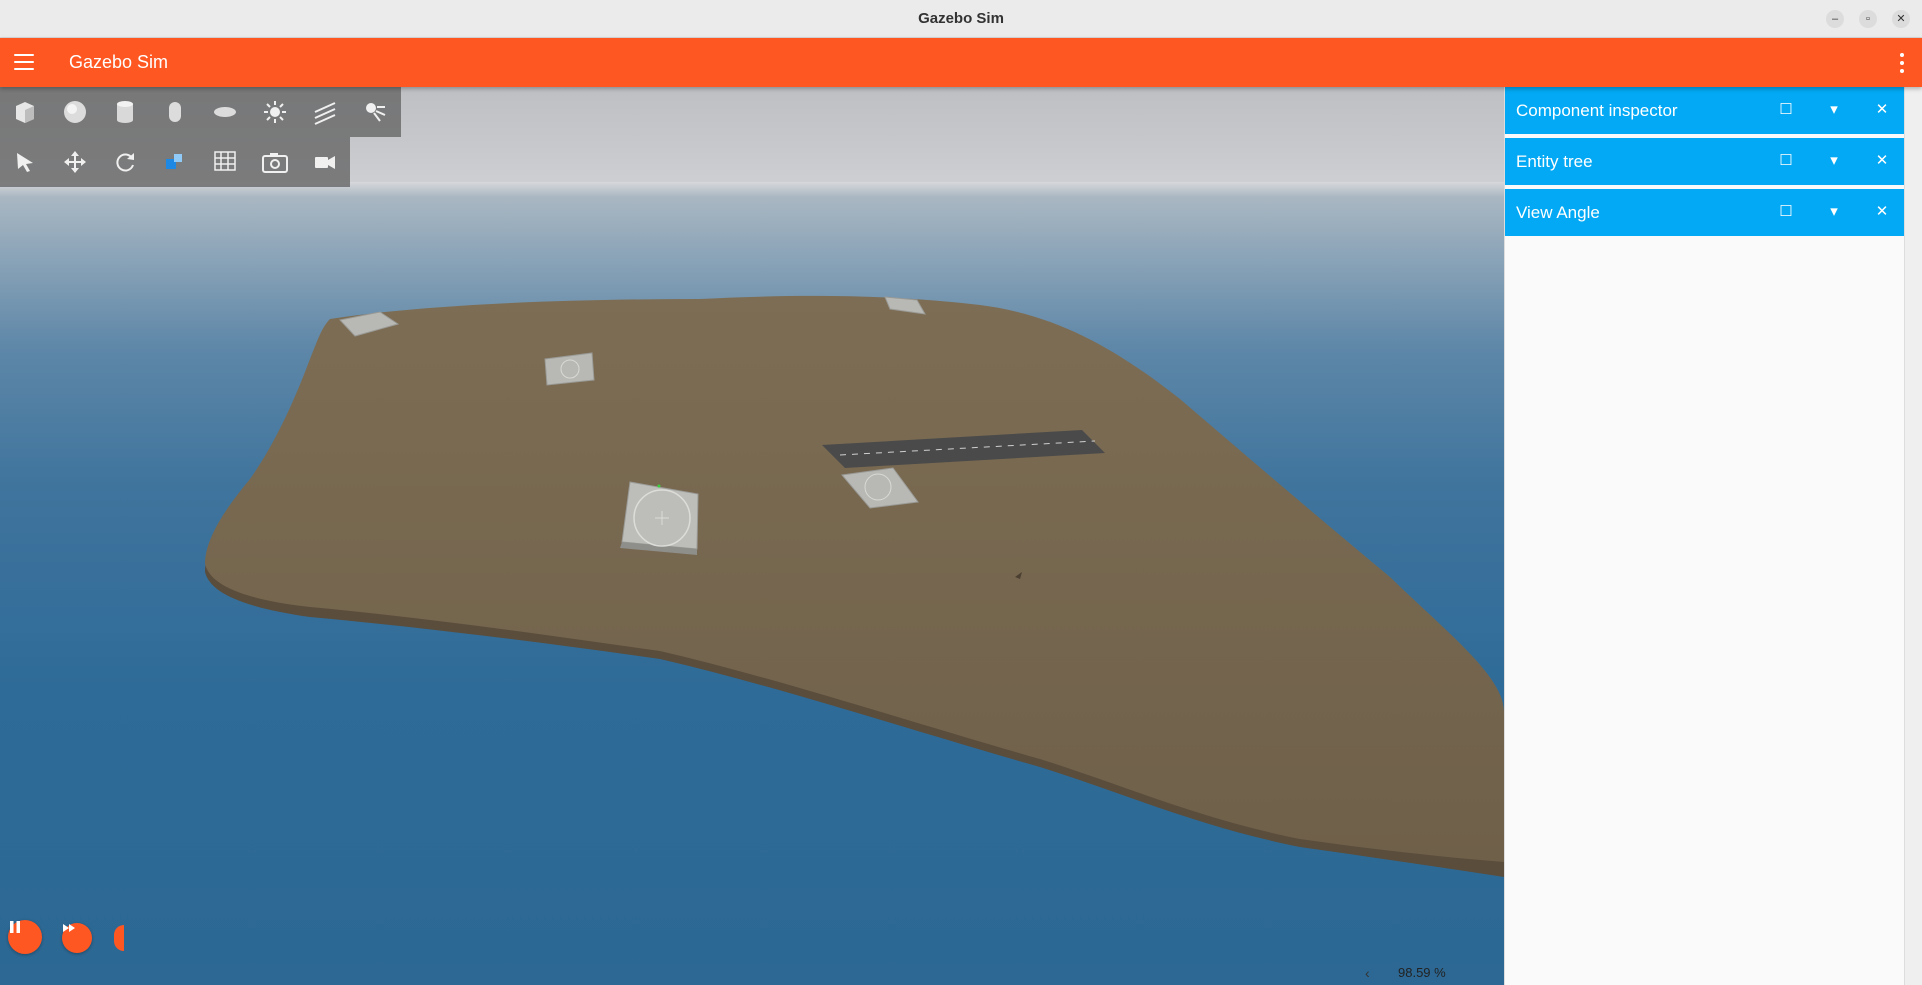  I want to click on capsule-icon, so click(175, 112).